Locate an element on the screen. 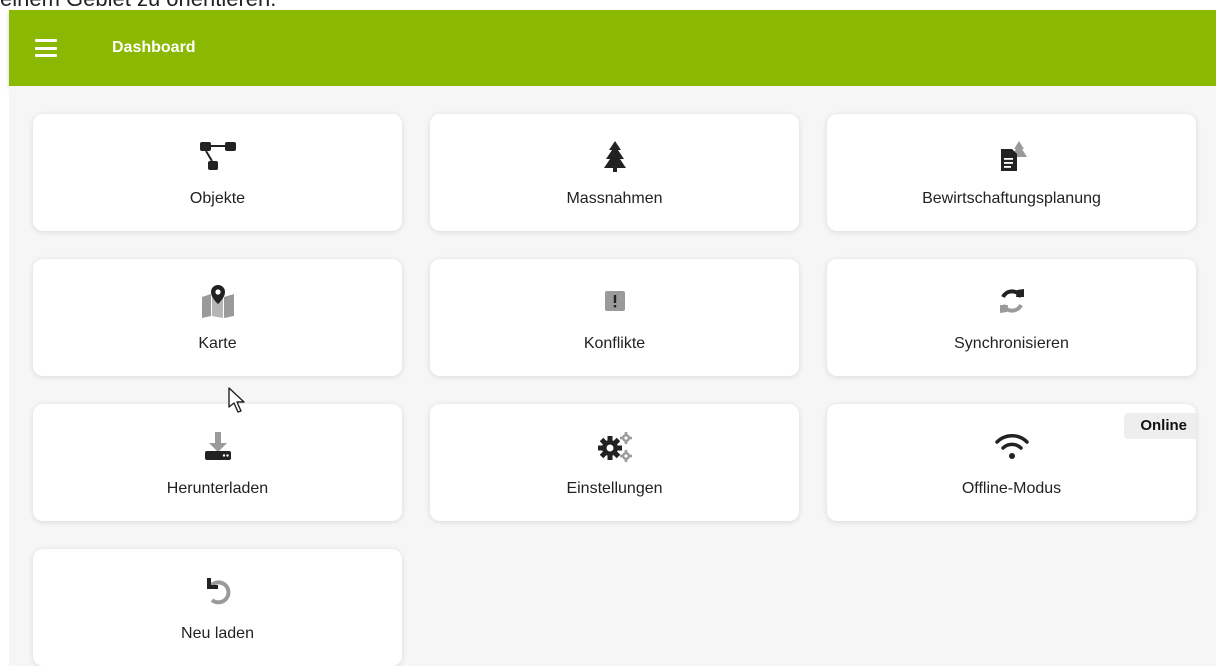 The image size is (1216, 666). tile-synchronisieren: Synchronisieren is located at coordinates (1011, 317).